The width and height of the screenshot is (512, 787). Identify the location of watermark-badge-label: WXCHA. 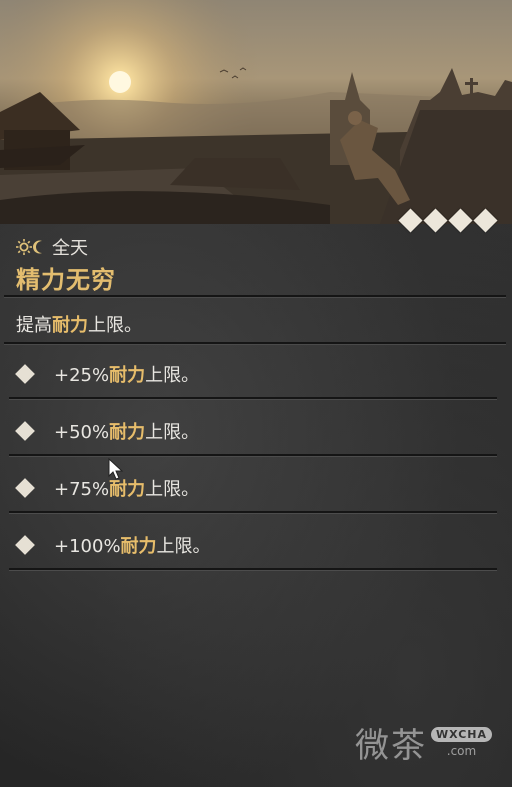
(461, 734).